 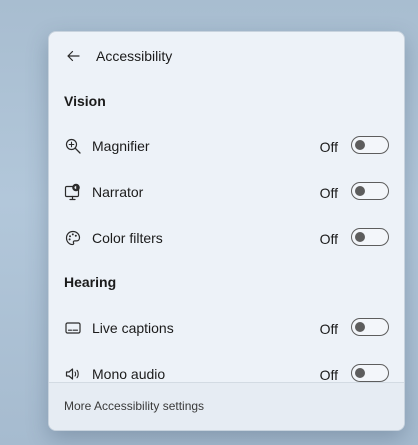 What do you see at coordinates (226, 192) in the screenshot?
I see `setting-row-narrator: Narrator Off` at bounding box center [226, 192].